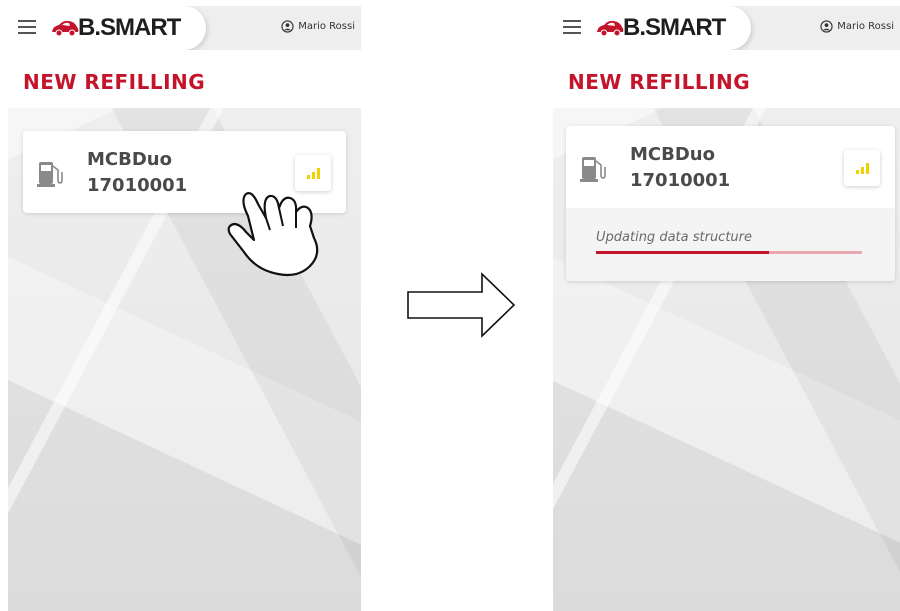 The height and width of the screenshot is (611, 900). I want to click on device-card-updating: MCBDuo 17010001 Updating data structure, so click(730, 203).